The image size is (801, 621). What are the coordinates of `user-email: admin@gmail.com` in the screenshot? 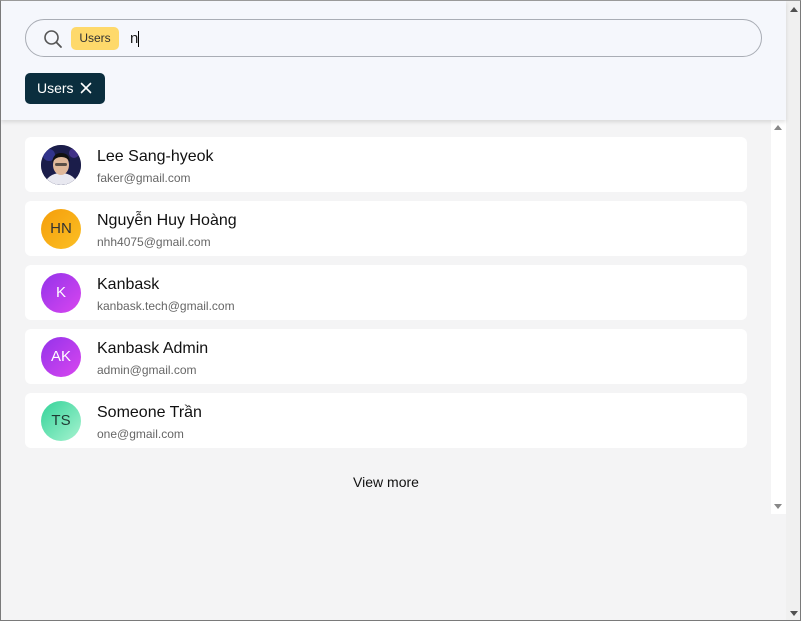 It's located at (147, 370).